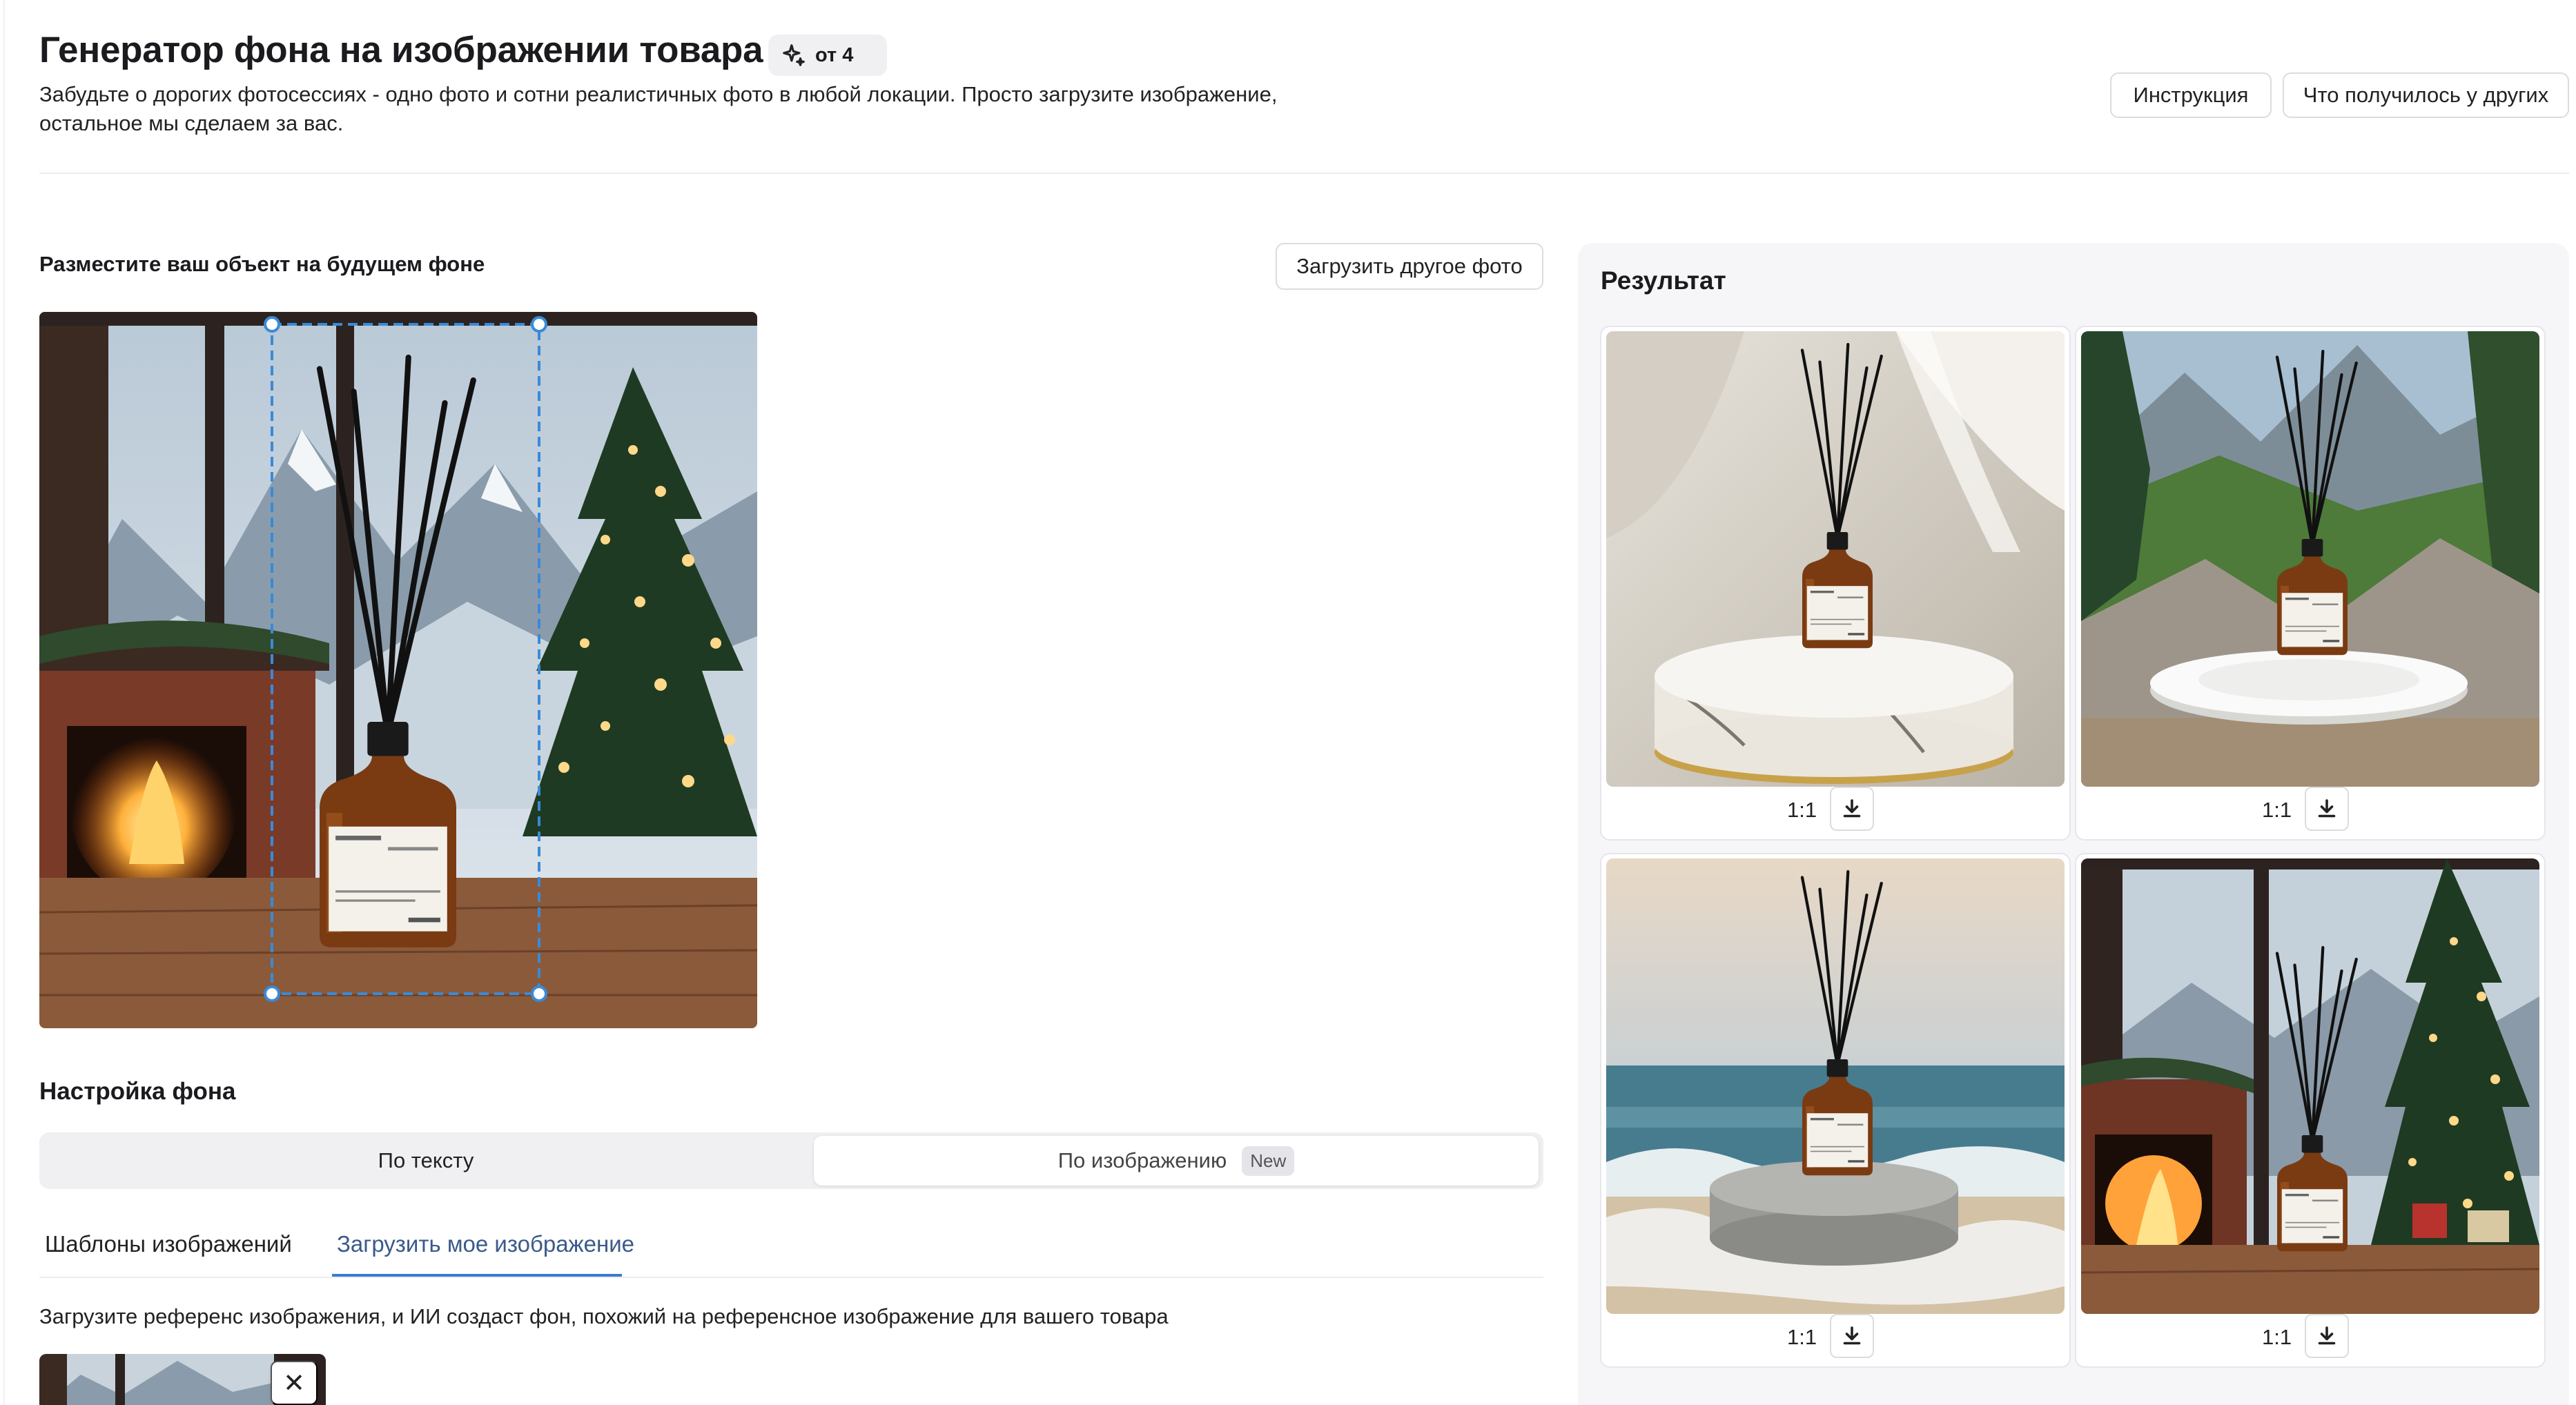  I want to click on place-object-label: Разместите ваш объект на будущем фоне, so click(262, 264).